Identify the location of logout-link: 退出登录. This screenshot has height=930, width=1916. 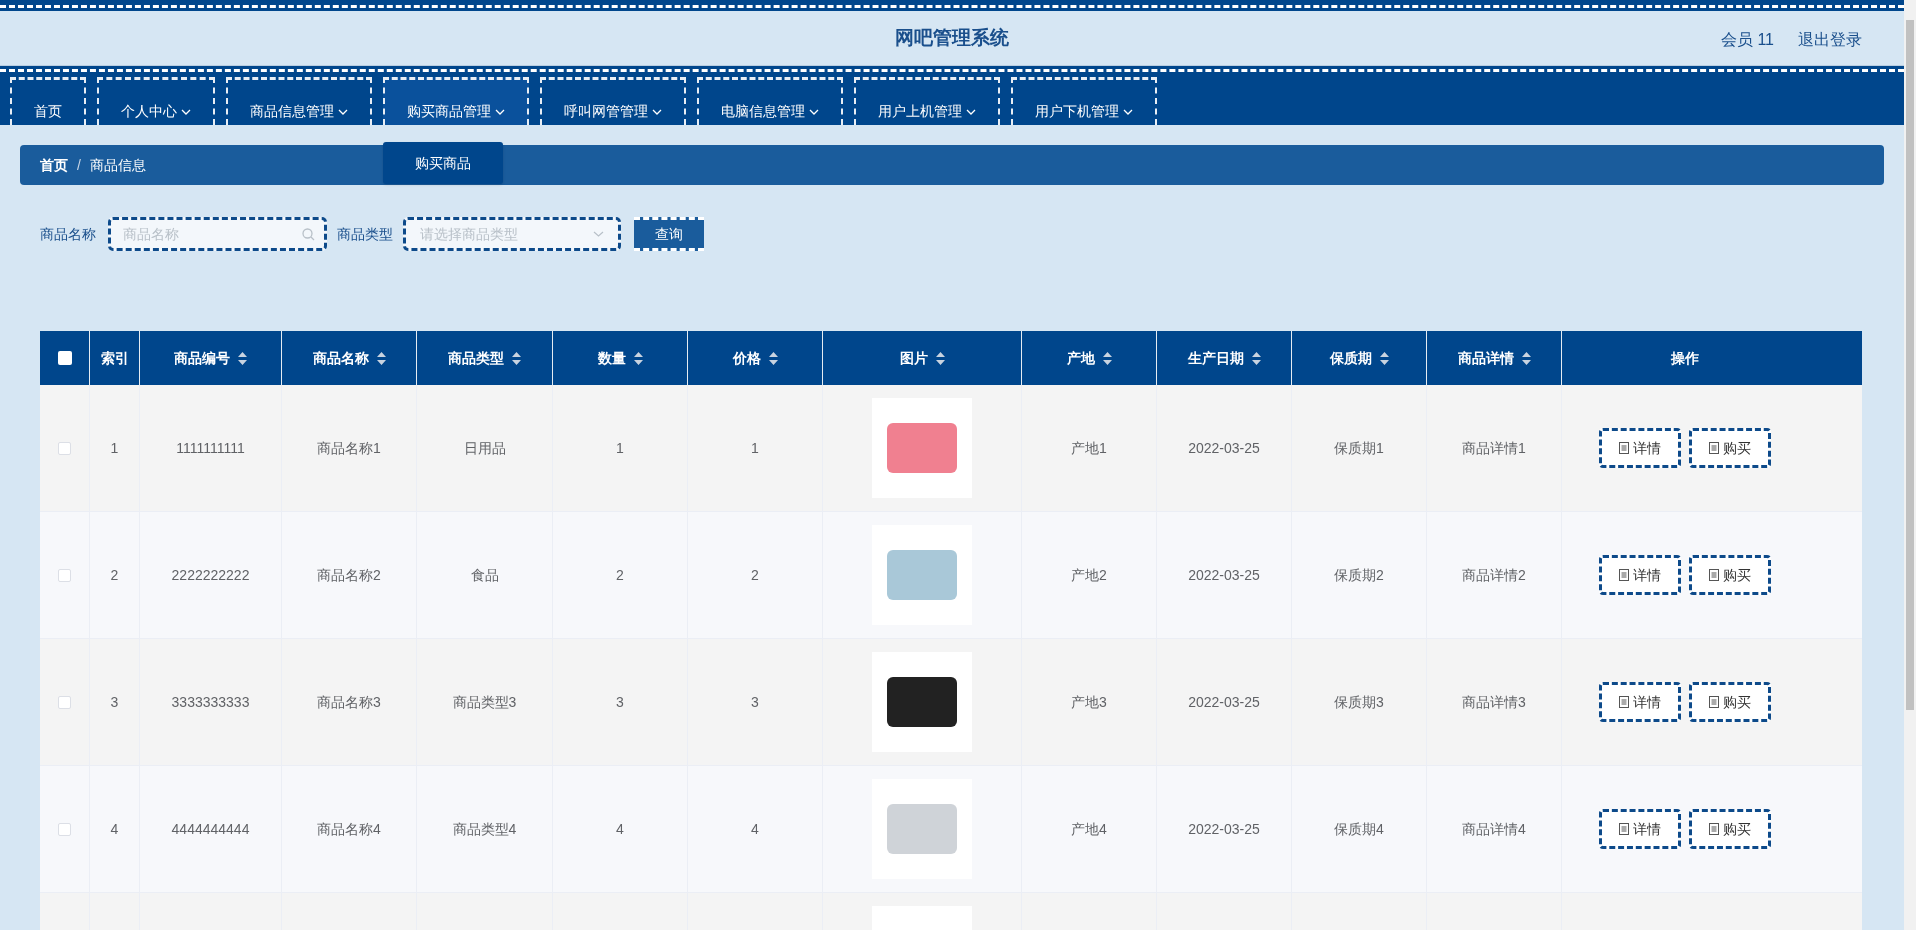
(1830, 40).